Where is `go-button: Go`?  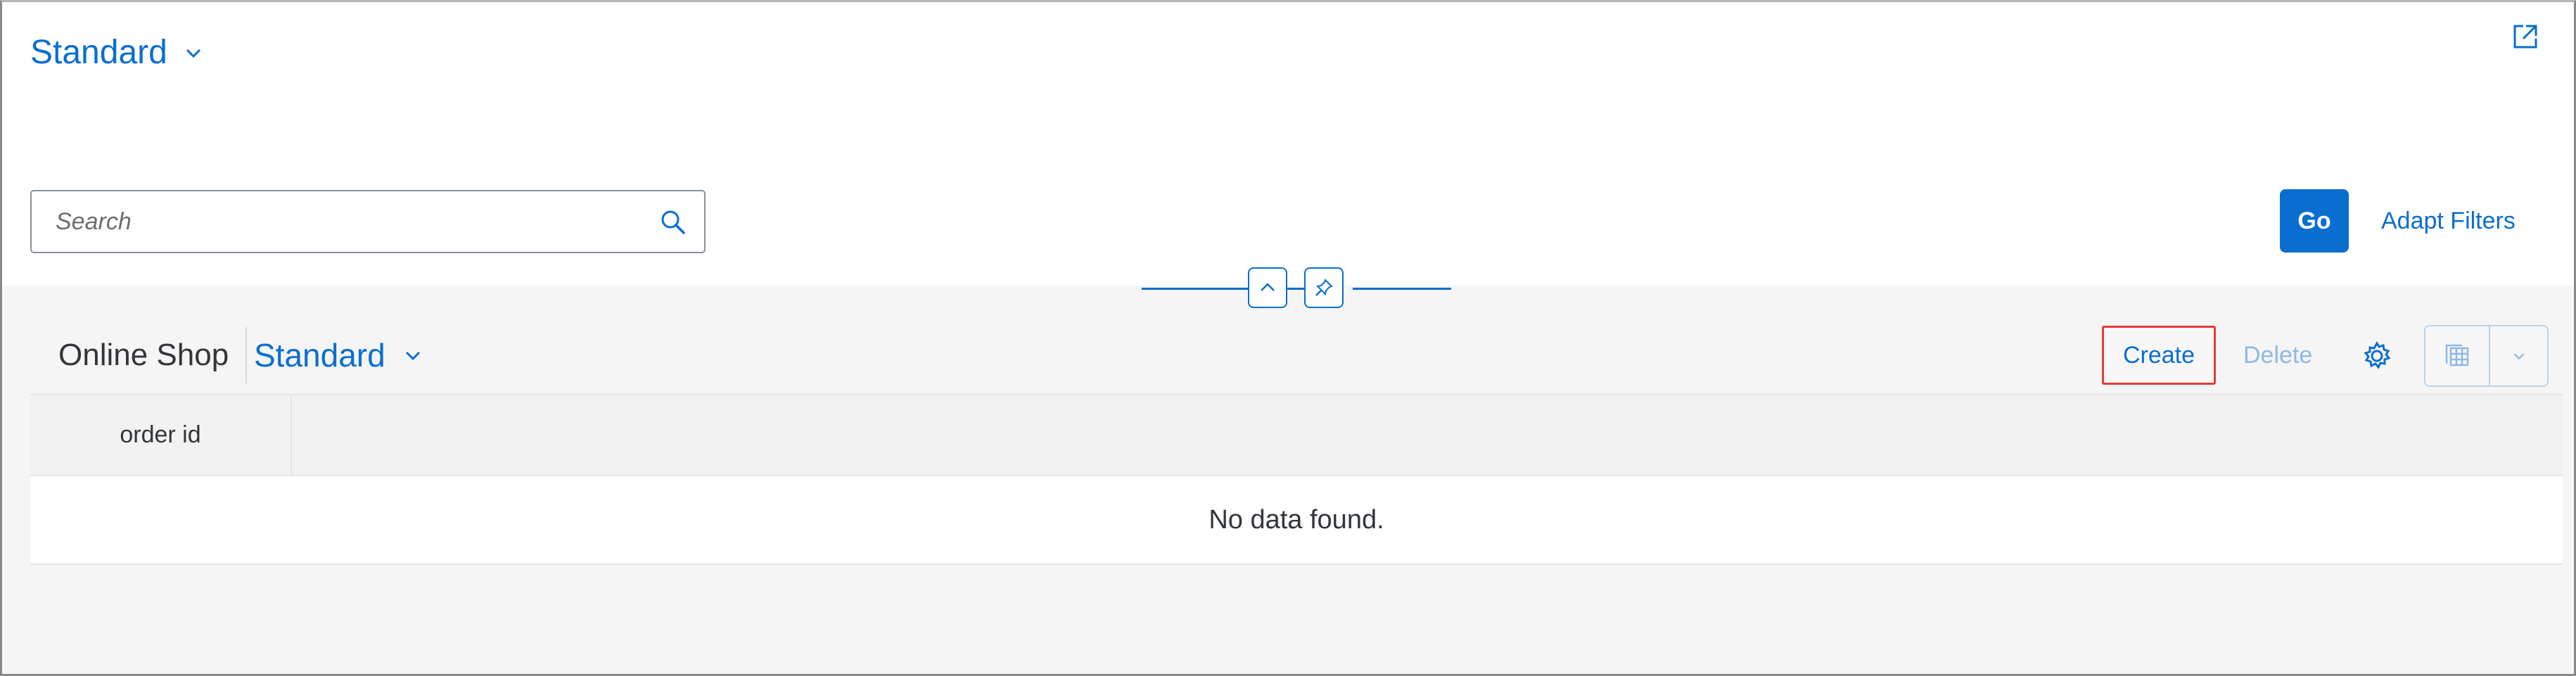 go-button: Go is located at coordinates (2314, 221).